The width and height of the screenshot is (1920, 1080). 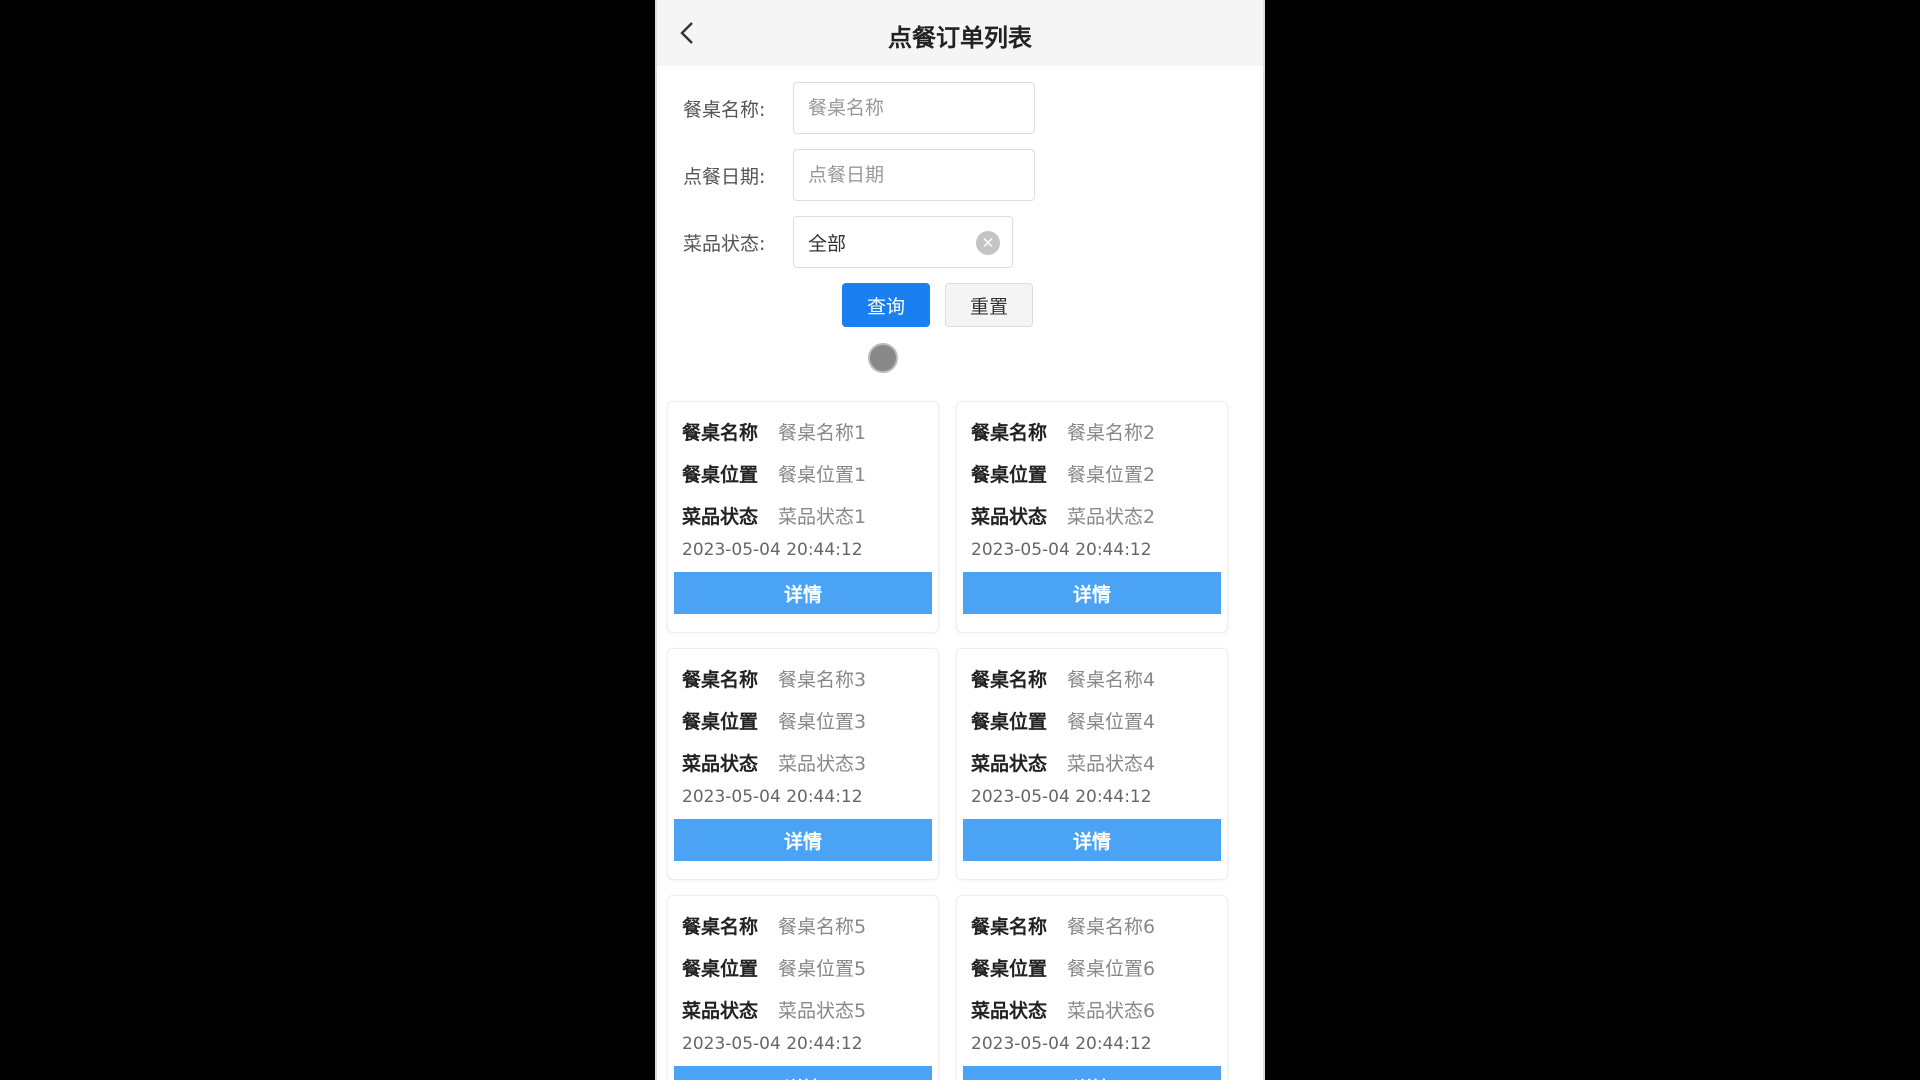 What do you see at coordinates (903, 242) in the screenshot?
I see `status-select: 全部 ✕` at bounding box center [903, 242].